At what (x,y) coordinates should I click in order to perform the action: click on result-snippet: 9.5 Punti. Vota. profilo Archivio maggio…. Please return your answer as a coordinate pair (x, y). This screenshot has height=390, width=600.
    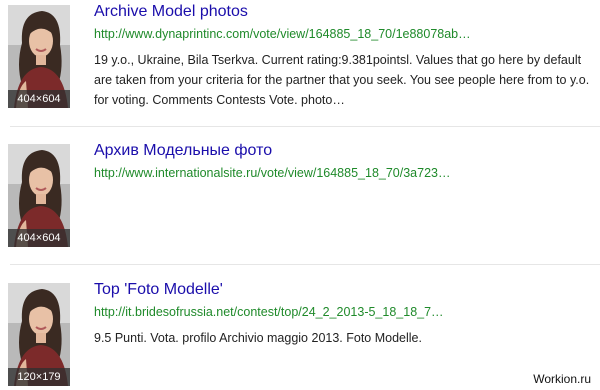
    Looking at the image, I should click on (258, 338).